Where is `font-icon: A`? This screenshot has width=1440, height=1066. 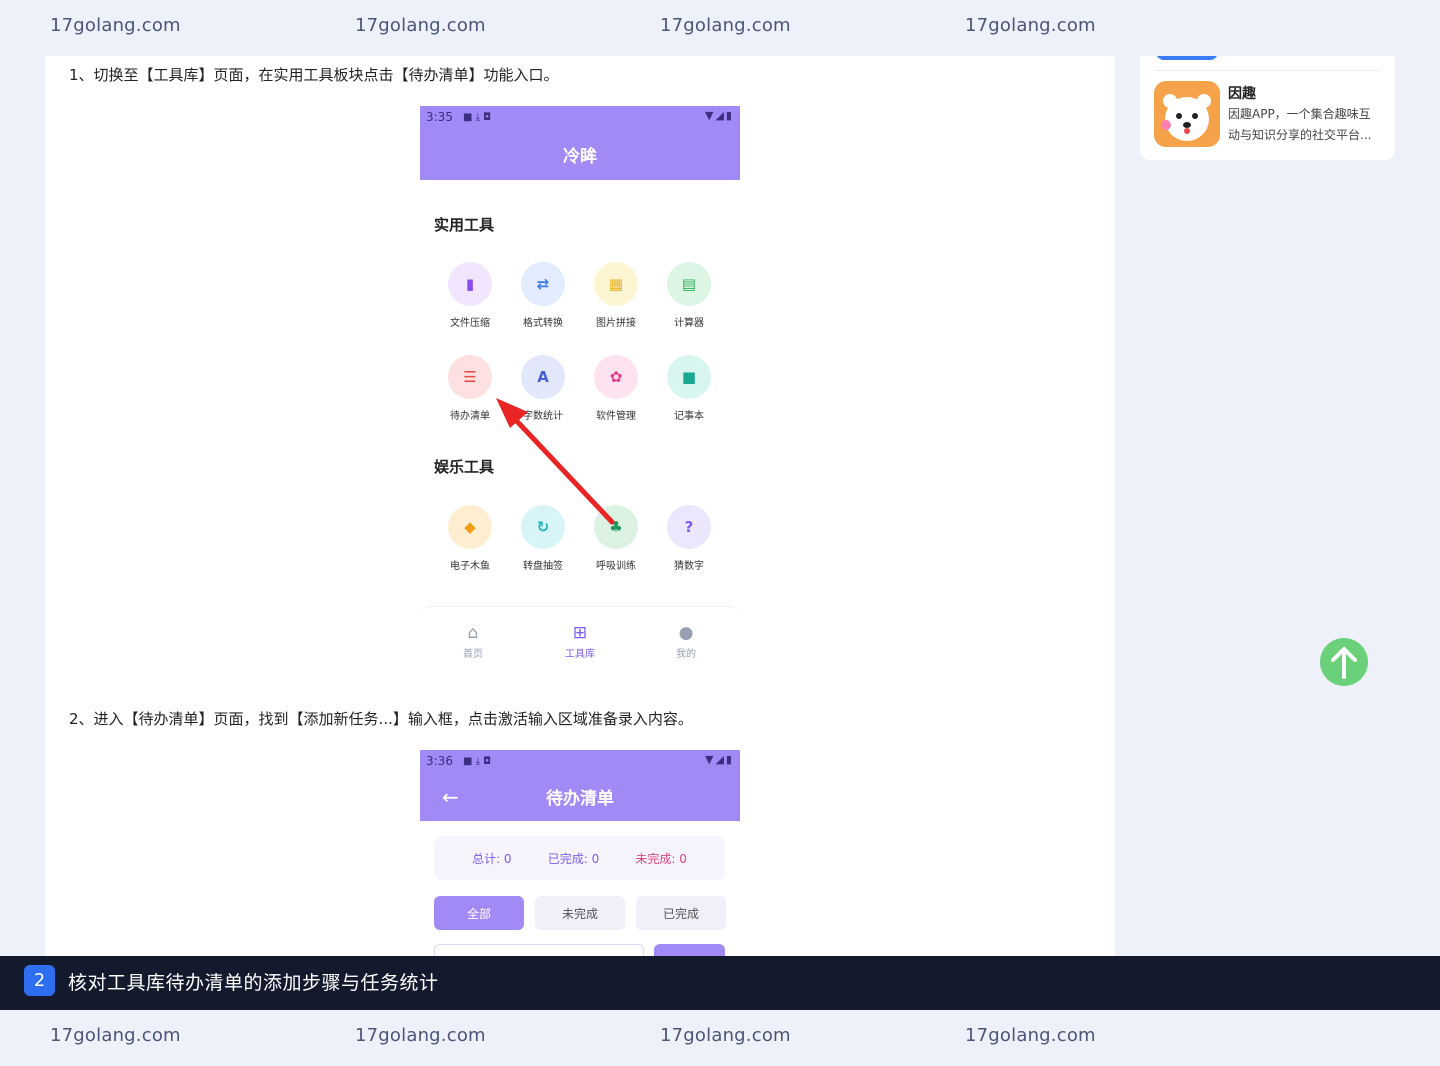 font-icon: A is located at coordinates (543, 377).